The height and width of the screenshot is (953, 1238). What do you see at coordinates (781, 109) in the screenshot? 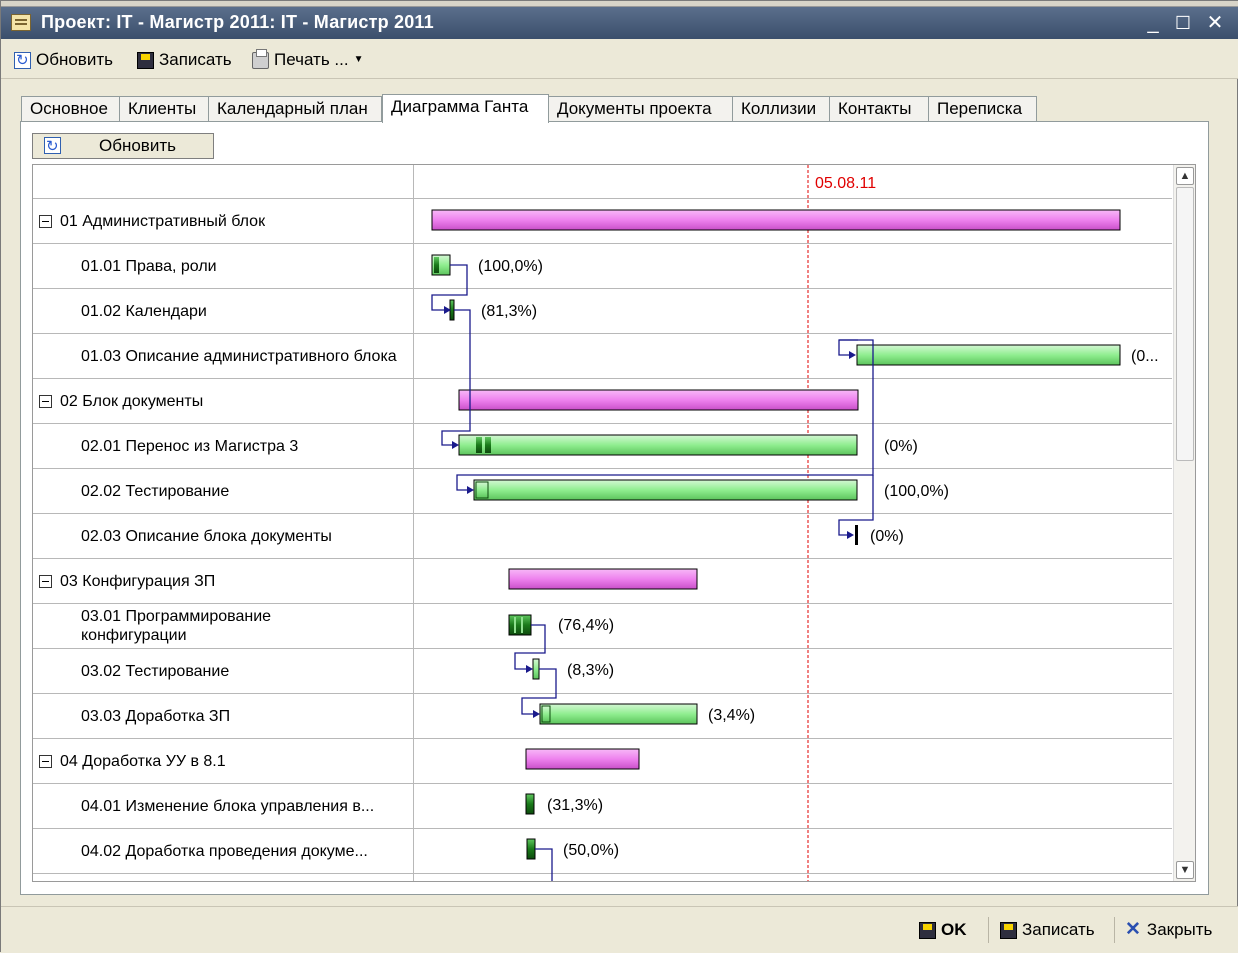
I see `tab-collisions: Коллизии` at bounding box center [781, 109].